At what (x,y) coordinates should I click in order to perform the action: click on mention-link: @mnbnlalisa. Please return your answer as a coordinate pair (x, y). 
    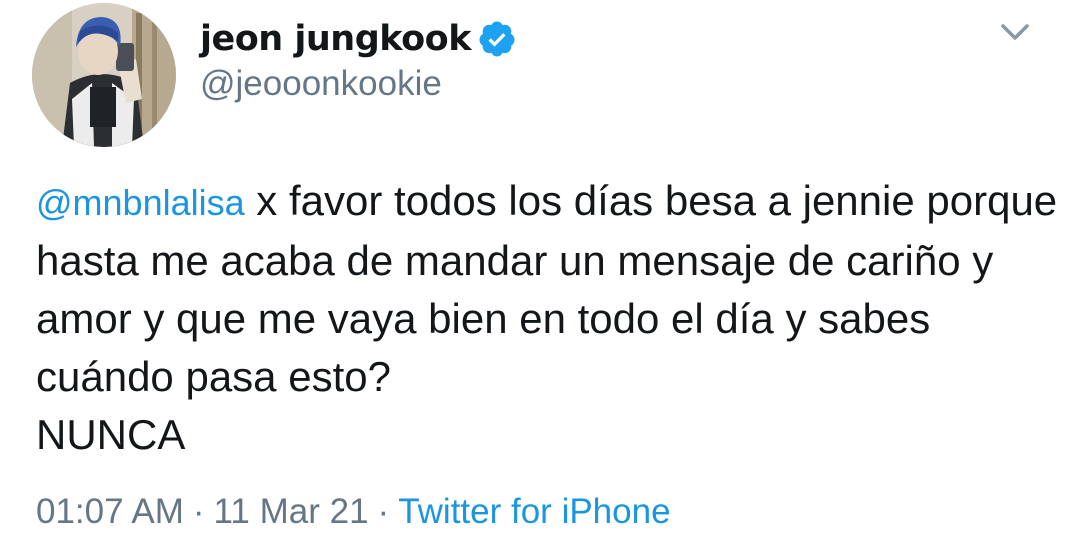
    Looking at the image, I should click on (140, 202).